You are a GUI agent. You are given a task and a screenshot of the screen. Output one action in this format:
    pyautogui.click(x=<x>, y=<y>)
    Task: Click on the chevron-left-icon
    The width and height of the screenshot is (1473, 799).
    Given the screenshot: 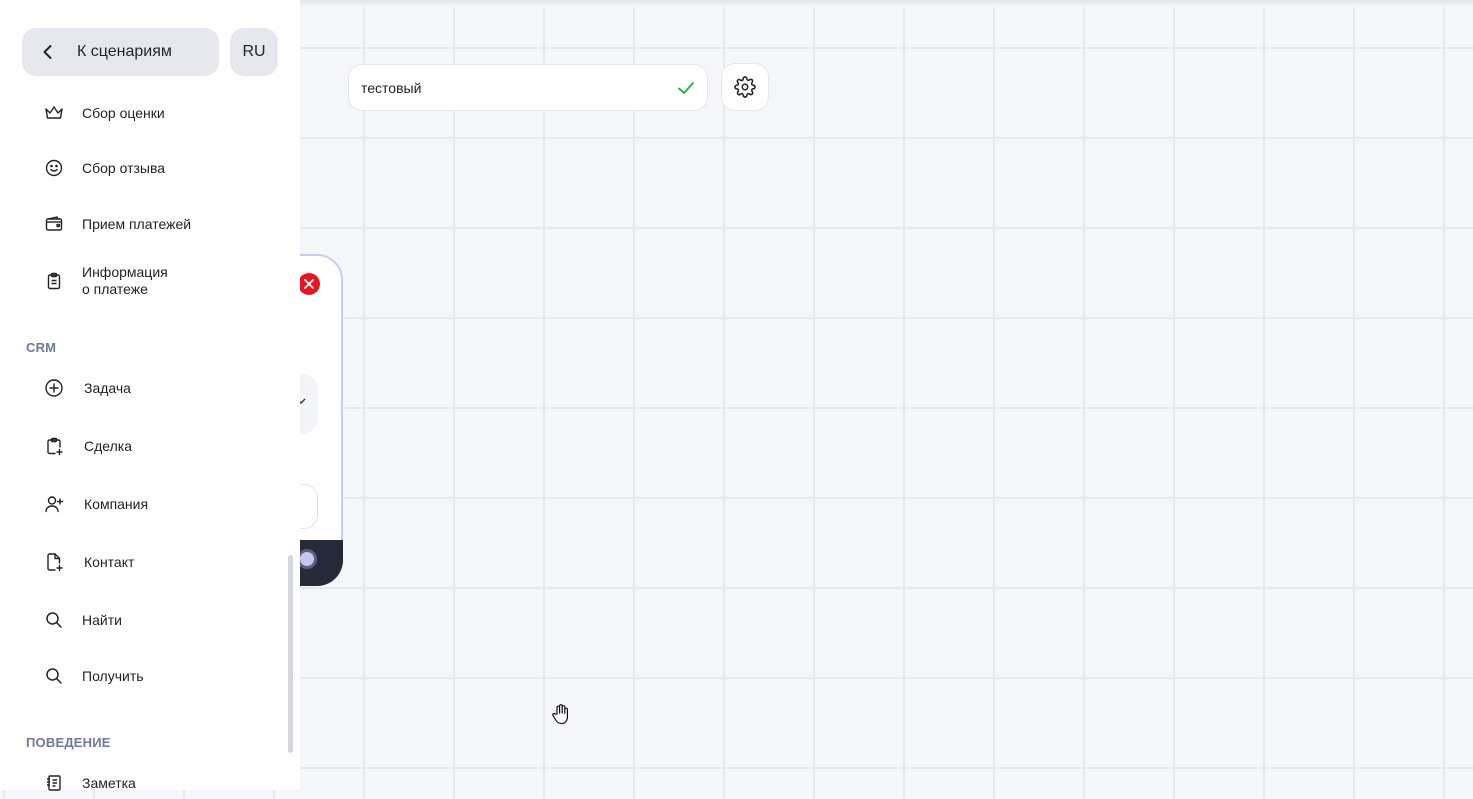 What is the action you would take?
    pyautogui.click(x=47, y=52)
    